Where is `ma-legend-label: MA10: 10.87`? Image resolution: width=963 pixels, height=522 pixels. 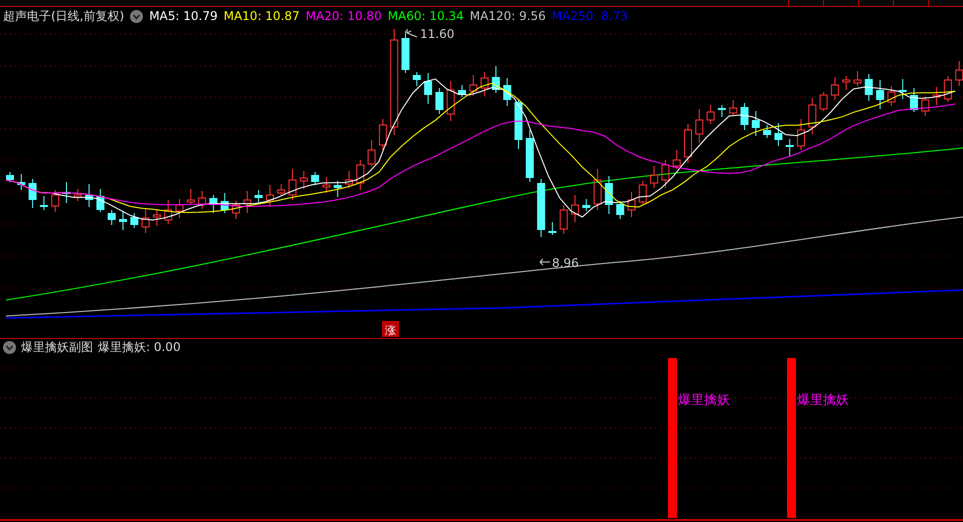 ma-legend-label: MA10: 10.87 is located at coordinates (262, 16).